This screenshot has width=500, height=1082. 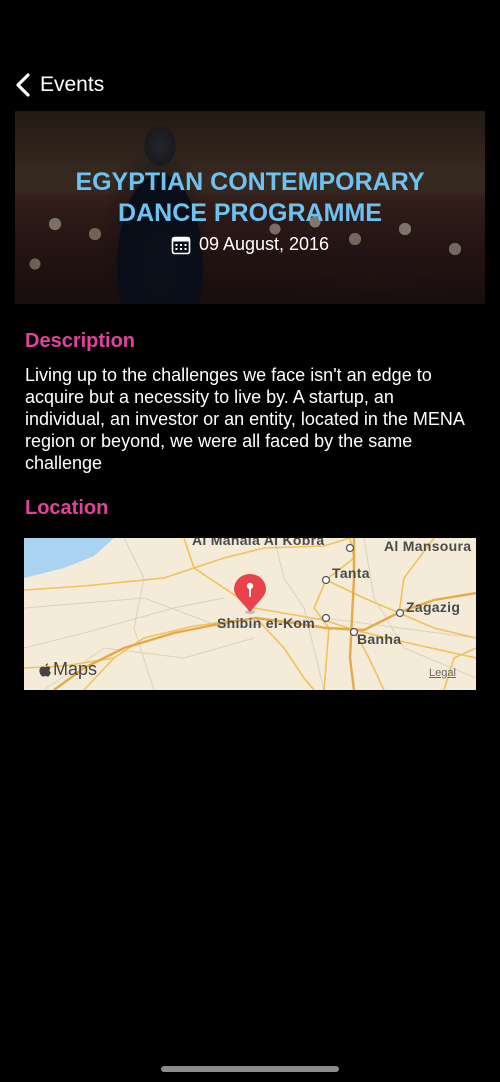 What do you see at coordinates (250, 1069) in the screenshot?
I see `home-indicator` at bounding box center [250, 1069].